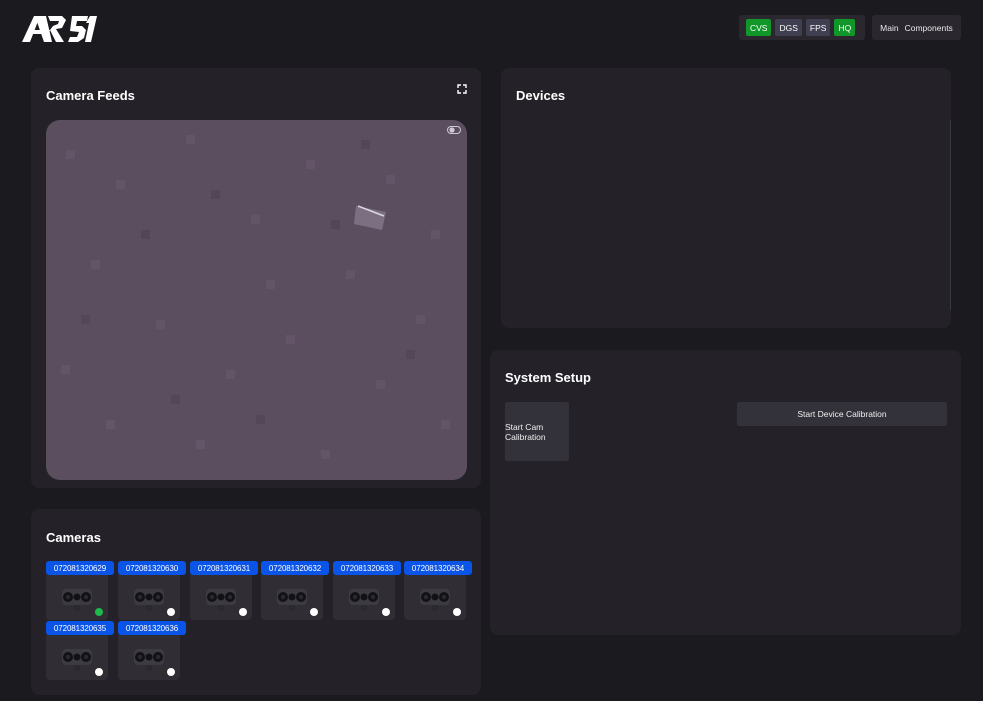 The width and height of the screenshot is (983, 701). I want to click on camera-tile: 072081320635, so click(80, 650).